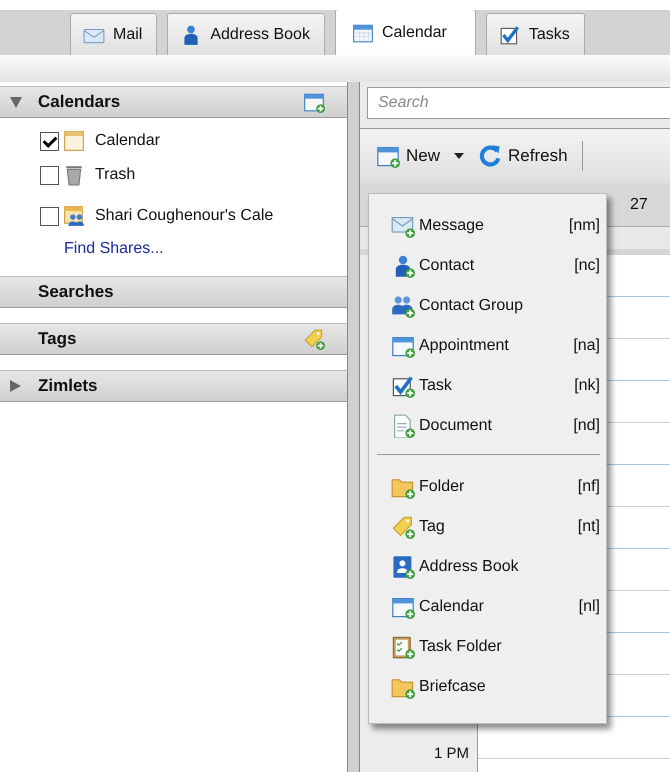  I want to click on tree-item: Trash, so click(115, 175).